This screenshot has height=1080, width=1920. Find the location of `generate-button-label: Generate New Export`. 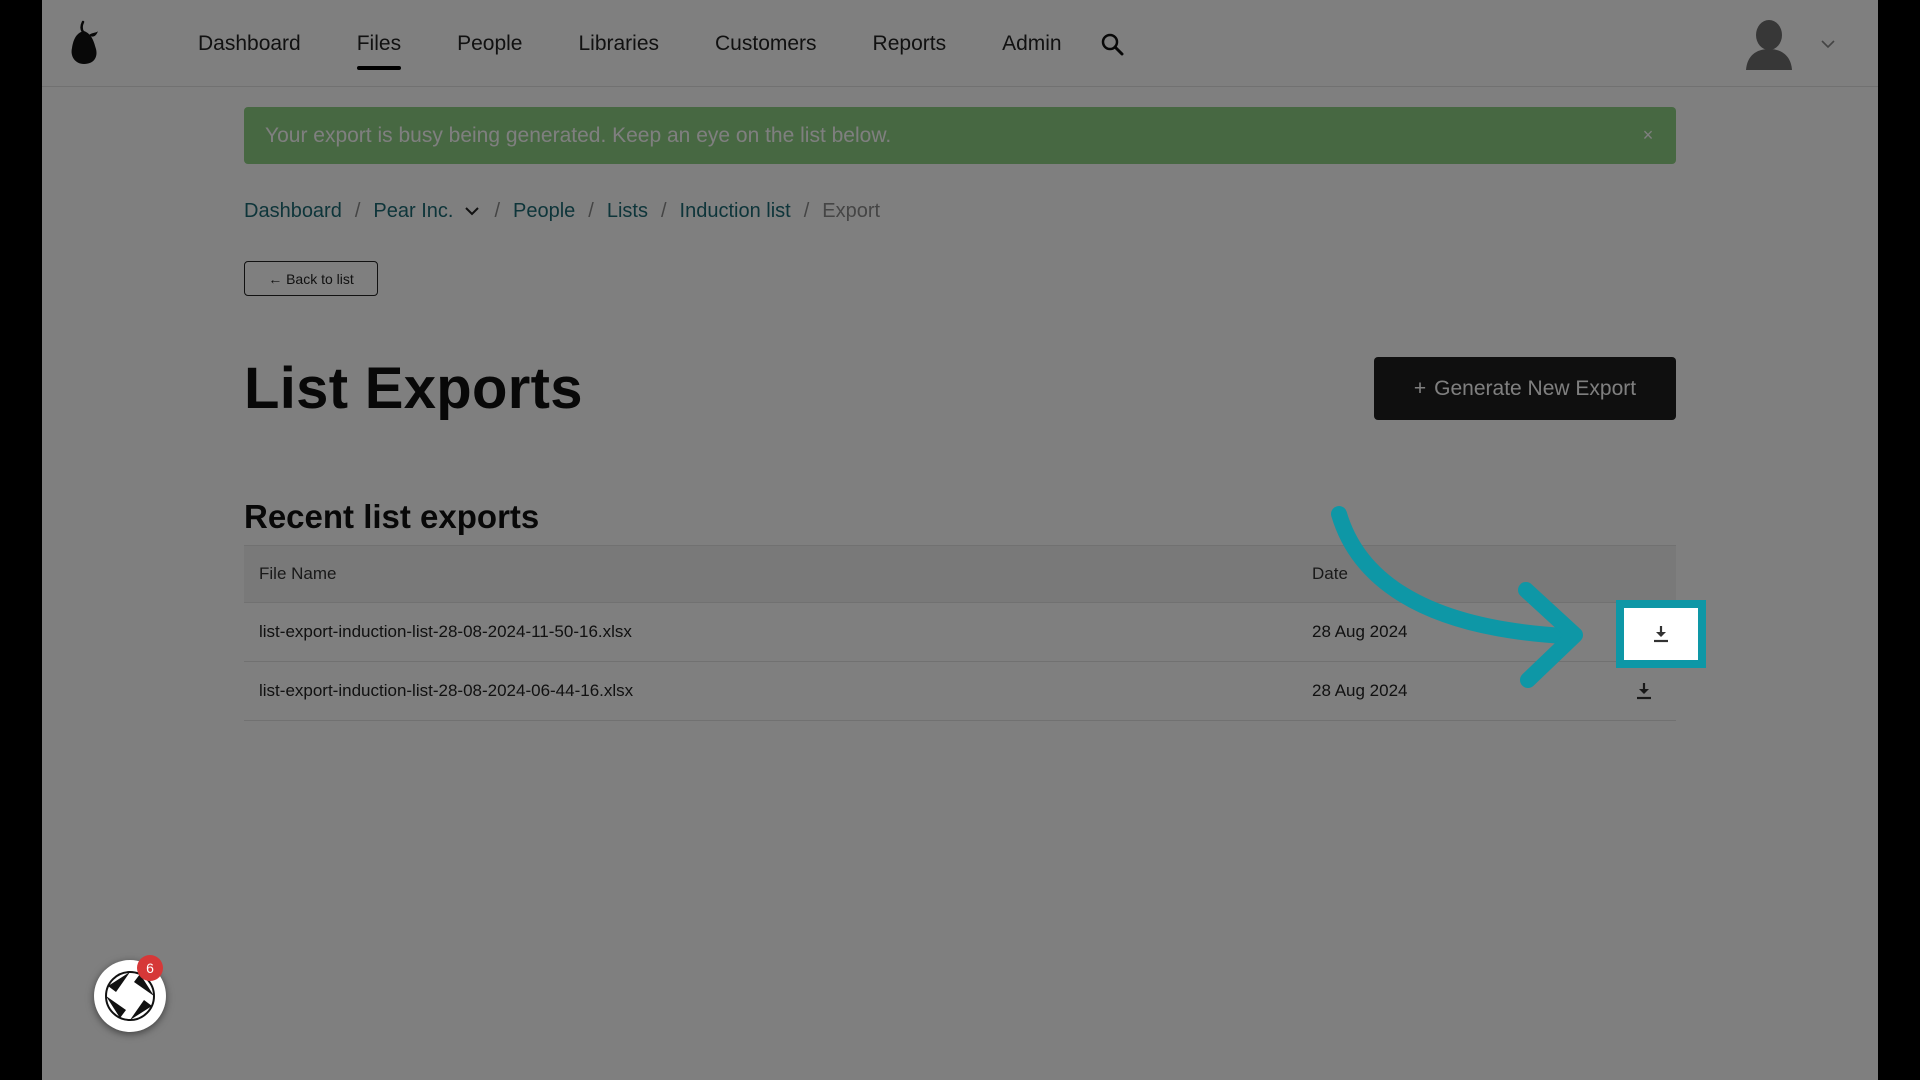

generate-button-label: Generate New Export is located at coordinates (1535, 388).